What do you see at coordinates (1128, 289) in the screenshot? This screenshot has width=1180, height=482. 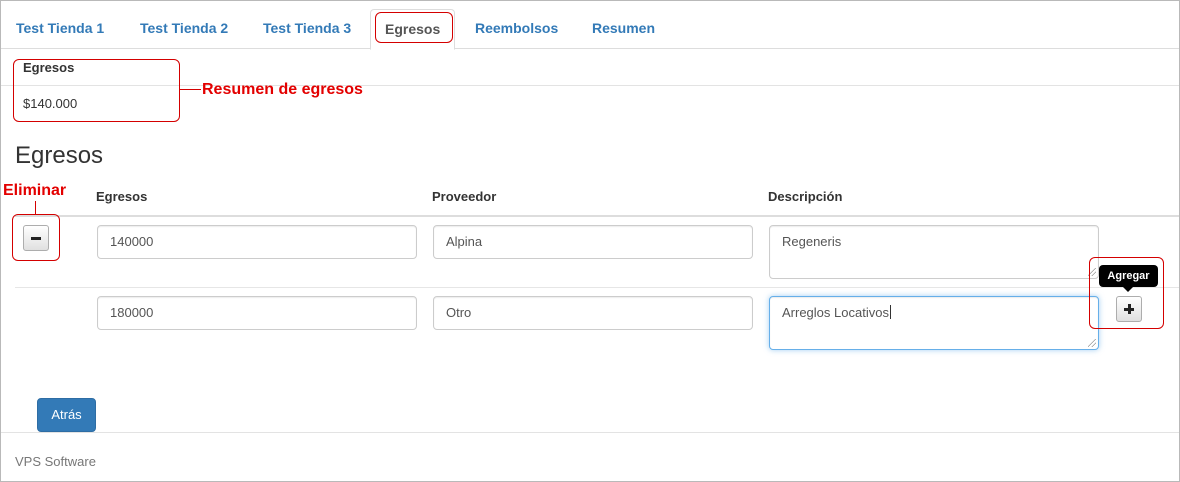 I see `add-tooltip-arrow` at bounding box center [1128, 289].